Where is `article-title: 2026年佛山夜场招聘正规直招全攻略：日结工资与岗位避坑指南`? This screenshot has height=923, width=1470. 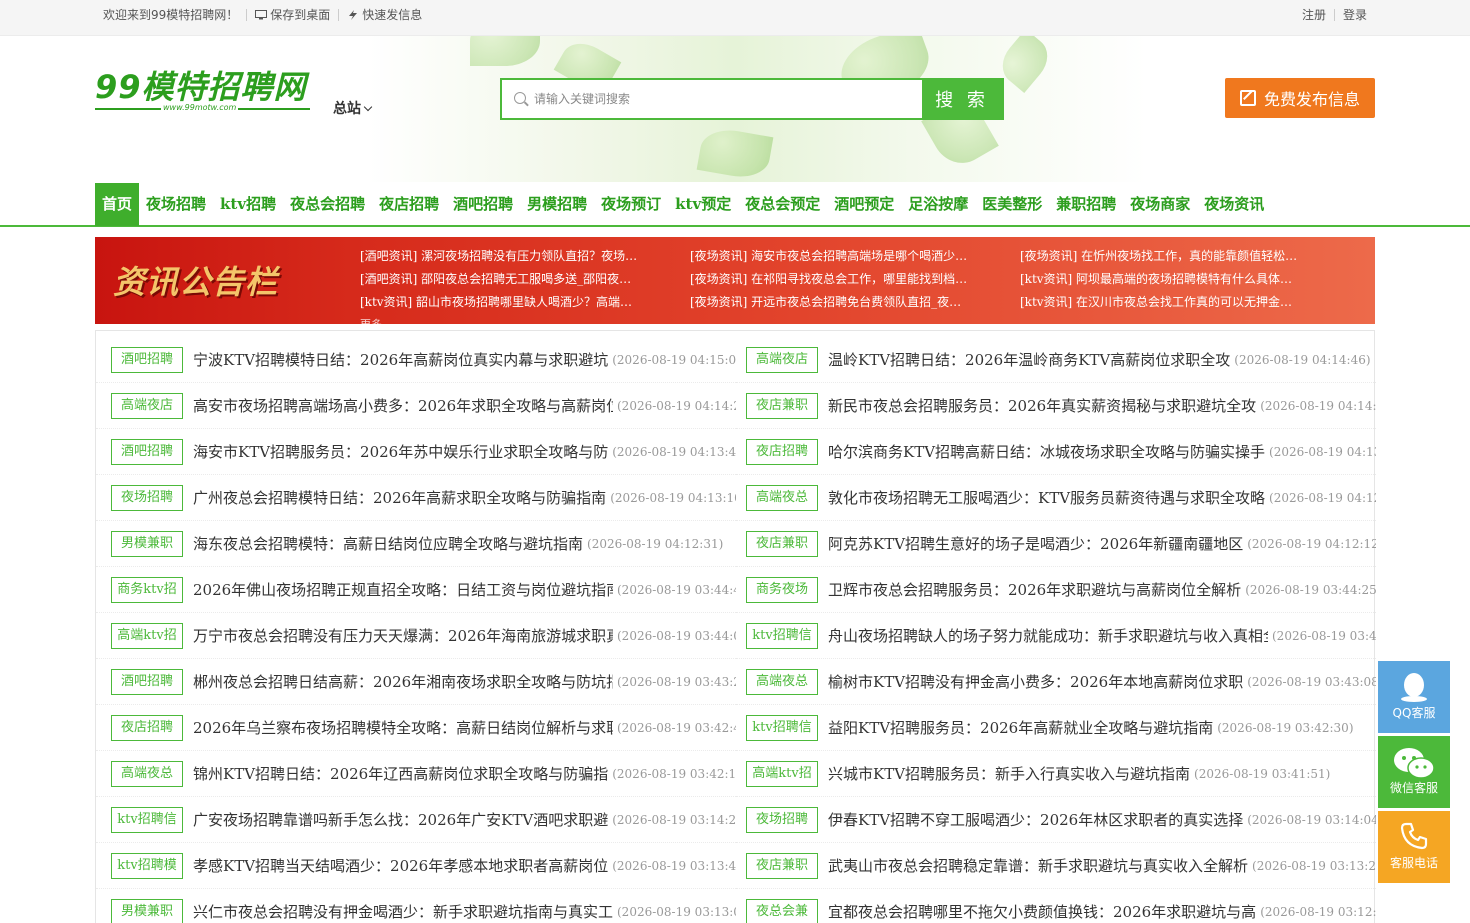
article-title: 2026年佛山夜场招聘正规直招全攻略：日结工资与岗位避坑指南 is located at coordinates (403, 589).